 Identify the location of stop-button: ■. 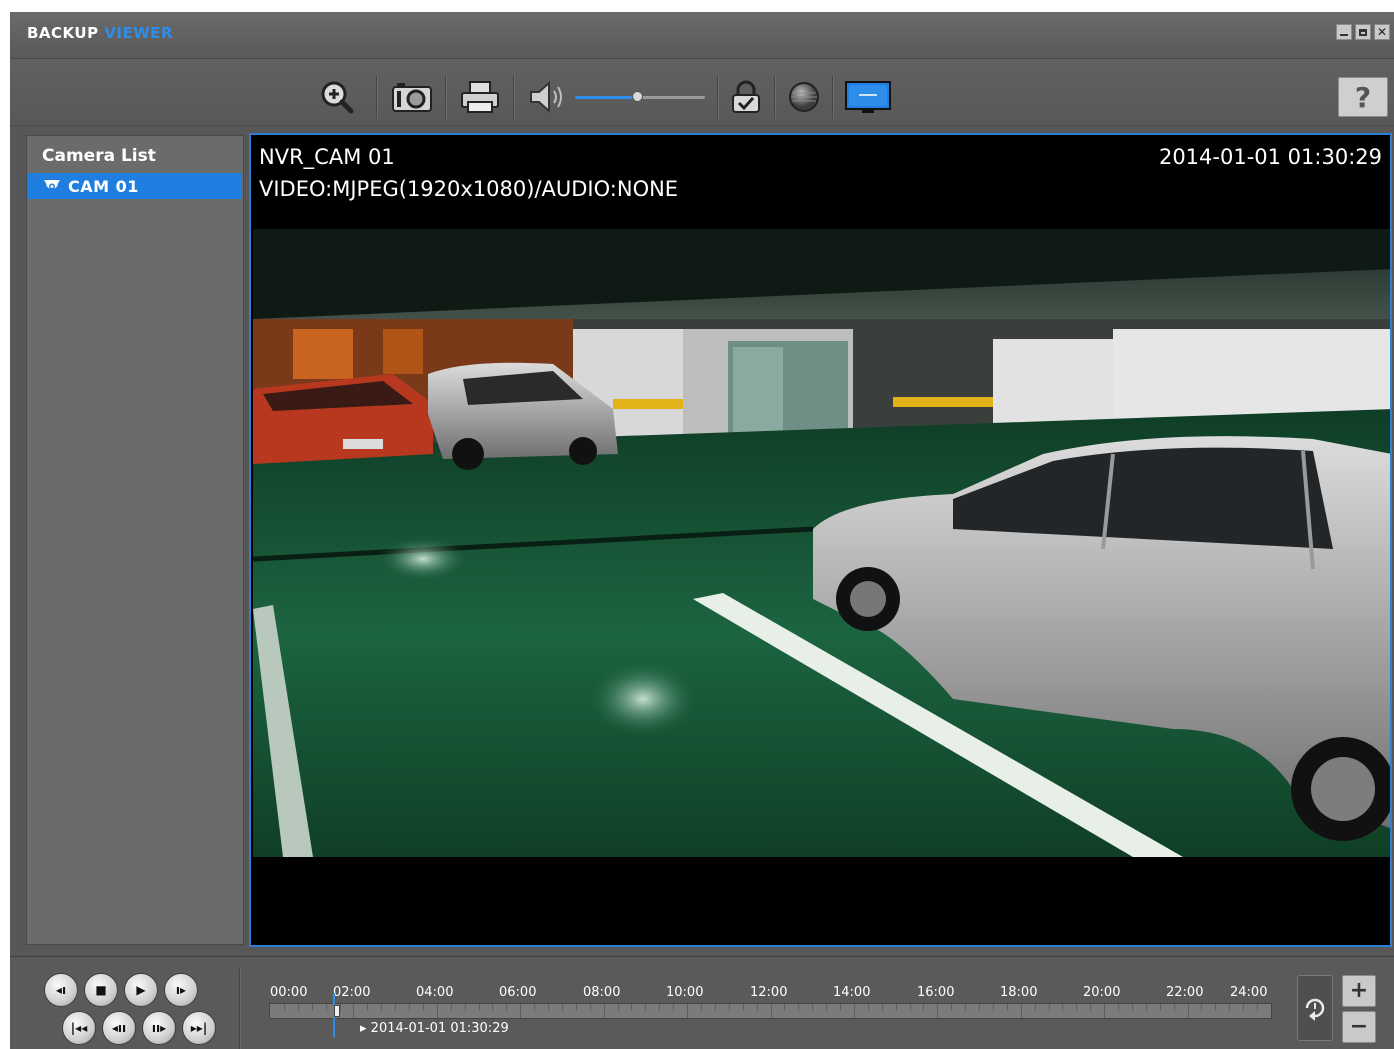
(101, 990).